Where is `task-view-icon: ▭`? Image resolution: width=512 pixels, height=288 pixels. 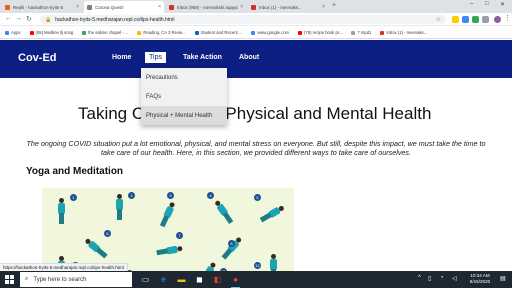 task-view-icon: ▭ is located at coordinates (145, 279).